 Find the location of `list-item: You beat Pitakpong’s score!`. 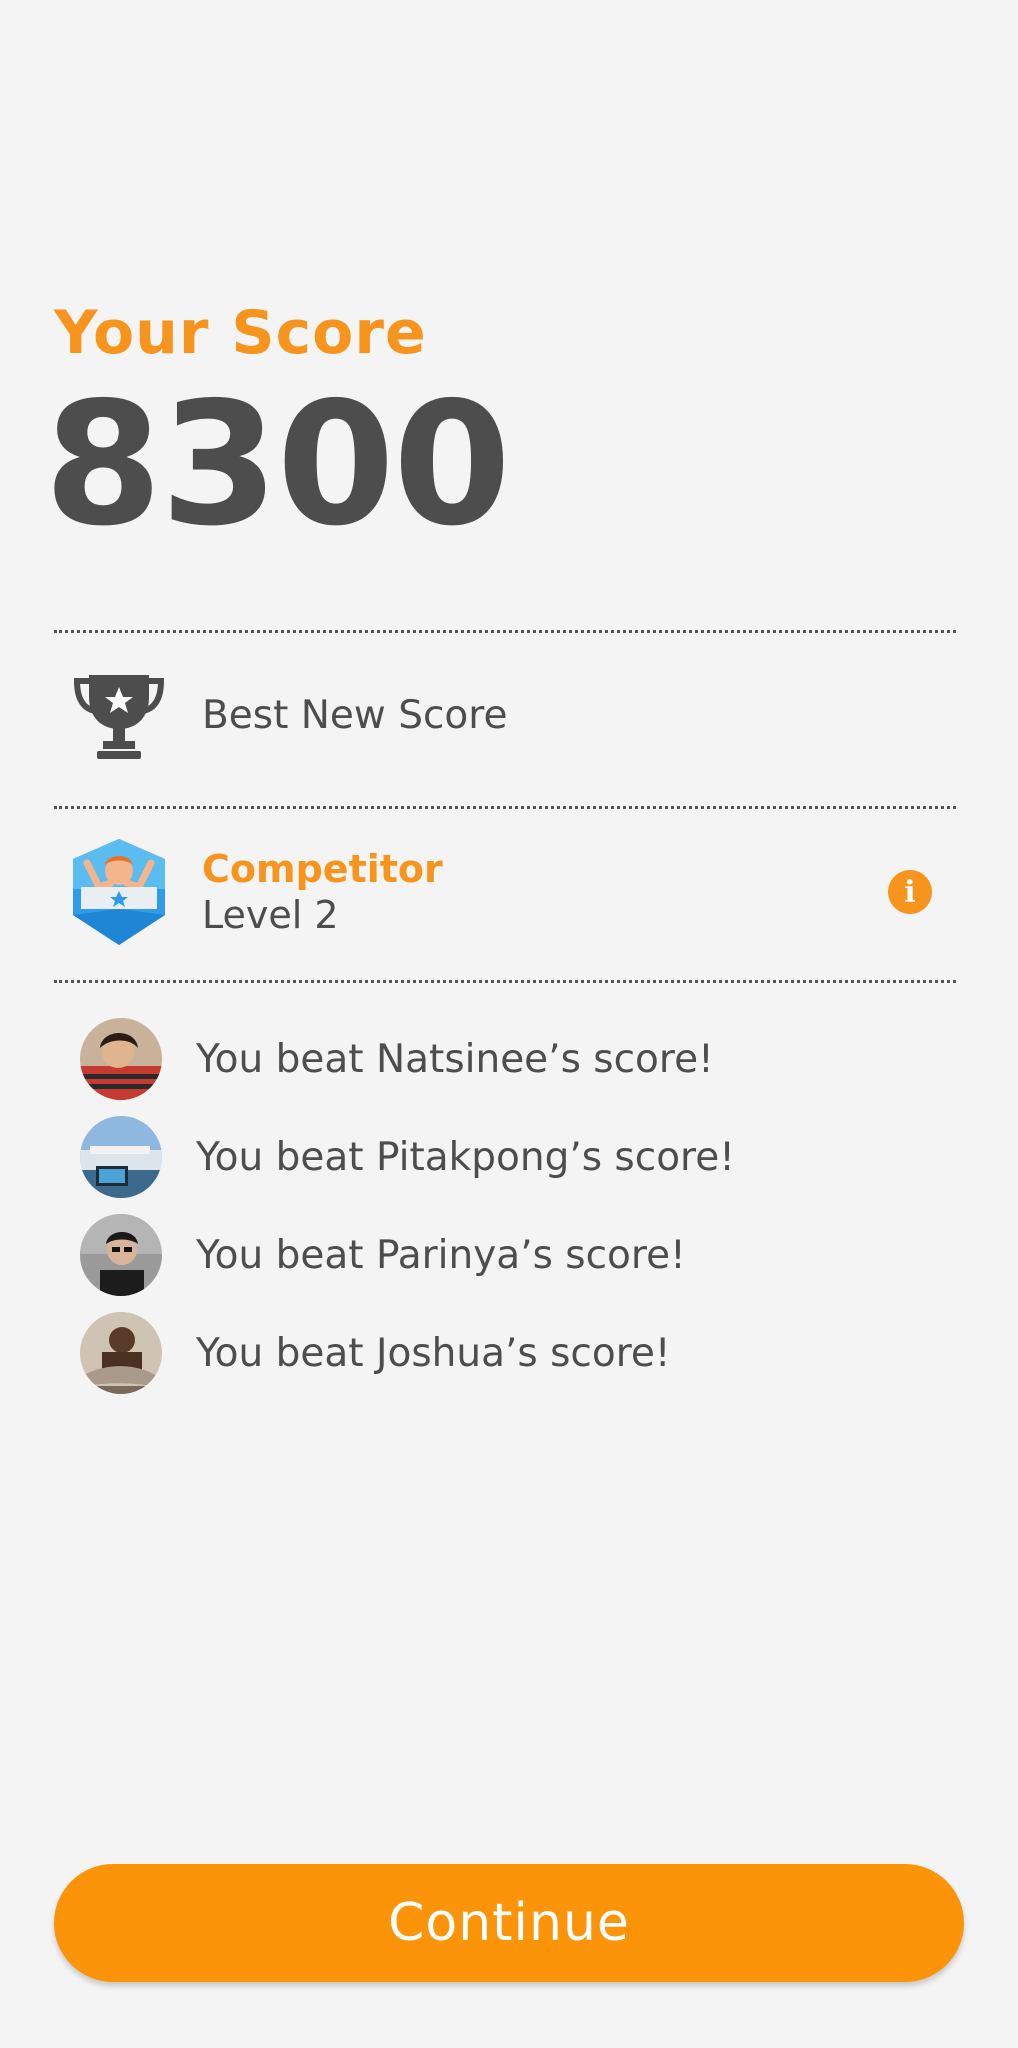

list-item: You beat Pitakpong’s score! is located at coordinates (520, 1157).